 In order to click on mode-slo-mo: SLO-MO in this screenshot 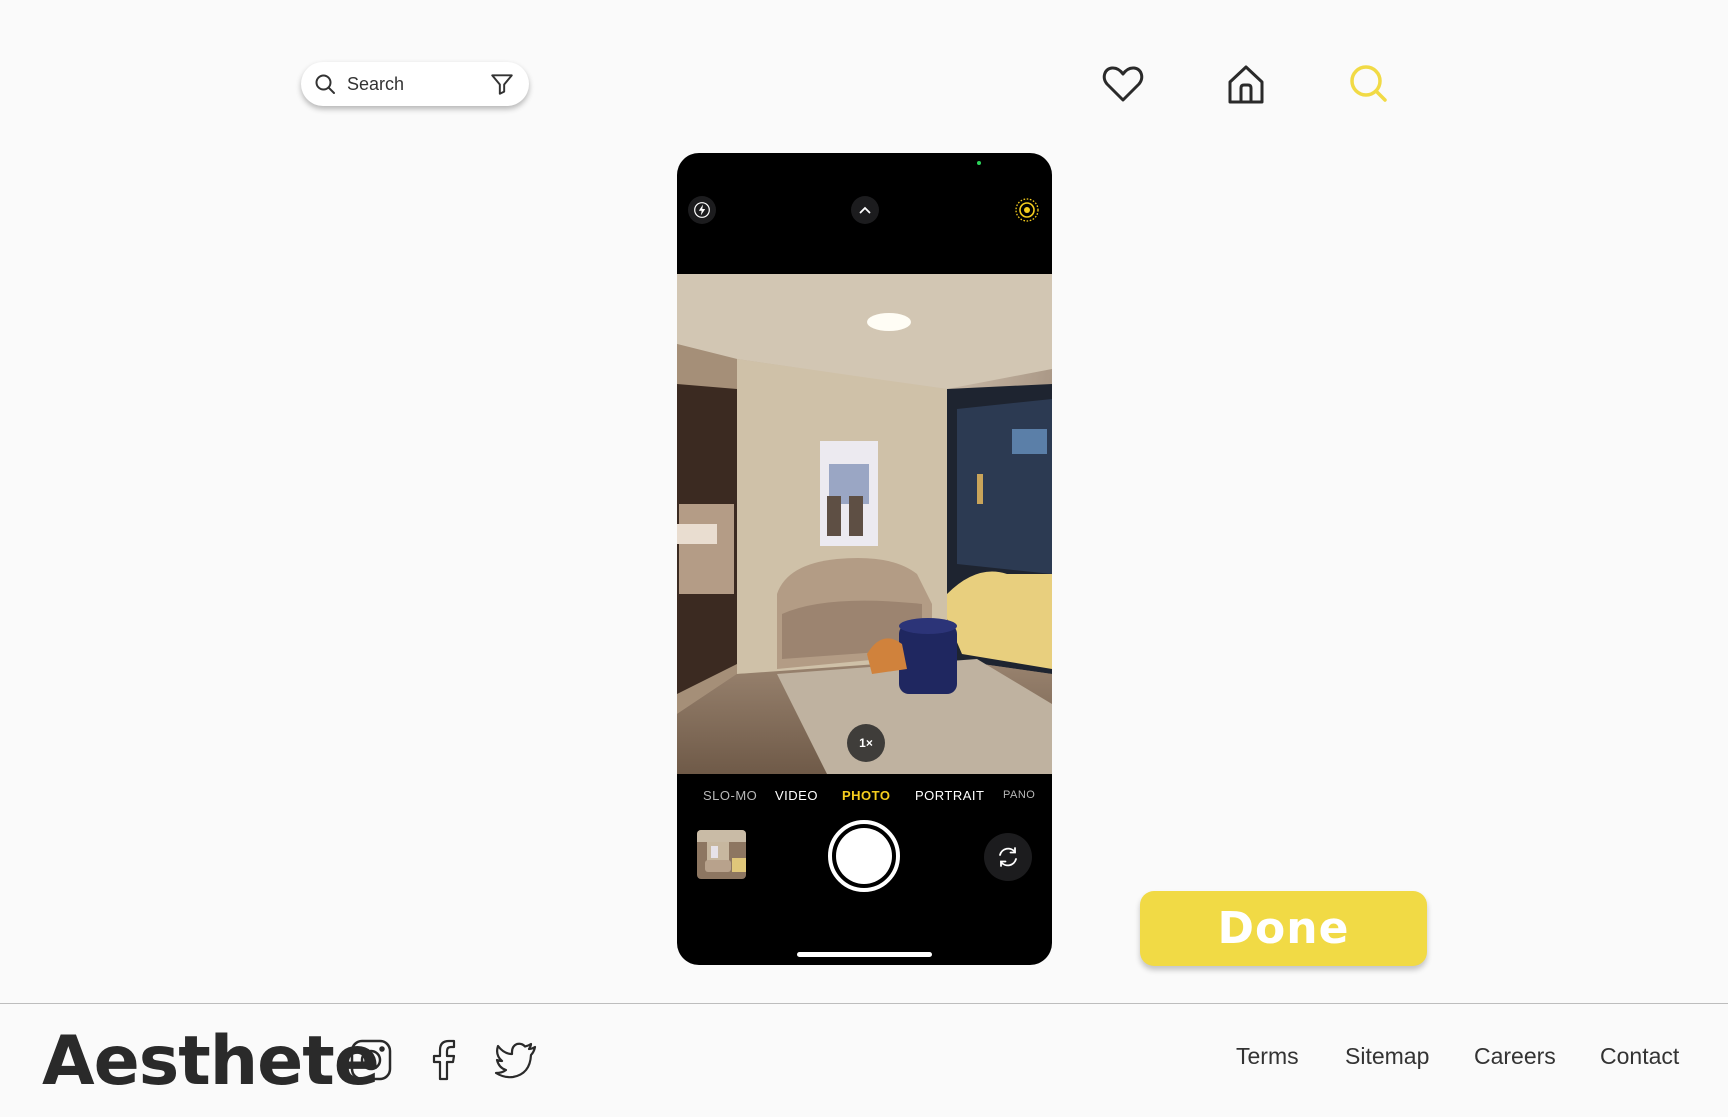, I will do `click(730, 795)`.